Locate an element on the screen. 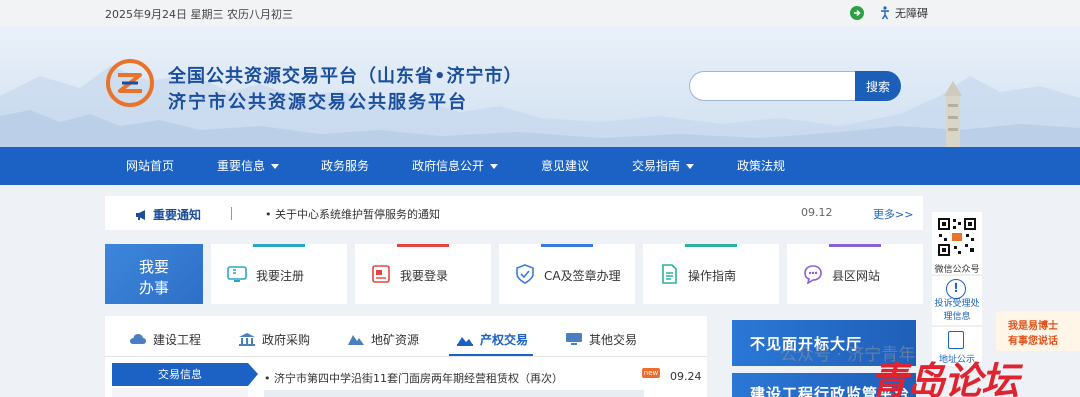 The height and width of the screenshot is (397, 1080). promo-line1: 我是易博士 is located at coordinates (1033, 326).